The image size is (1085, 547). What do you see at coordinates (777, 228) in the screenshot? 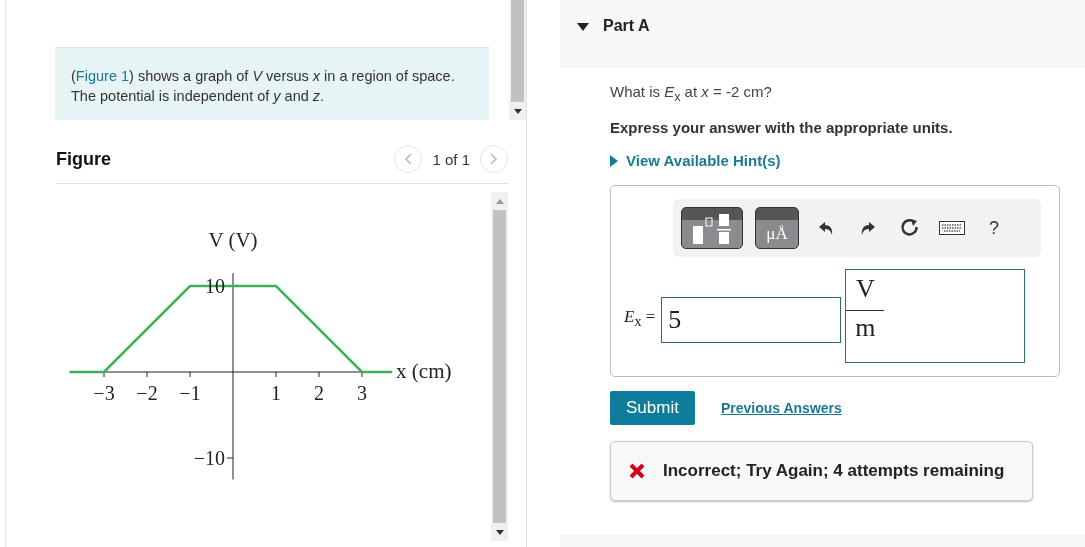
I see `units-button: μÅ` at bounding box center [777, 228].